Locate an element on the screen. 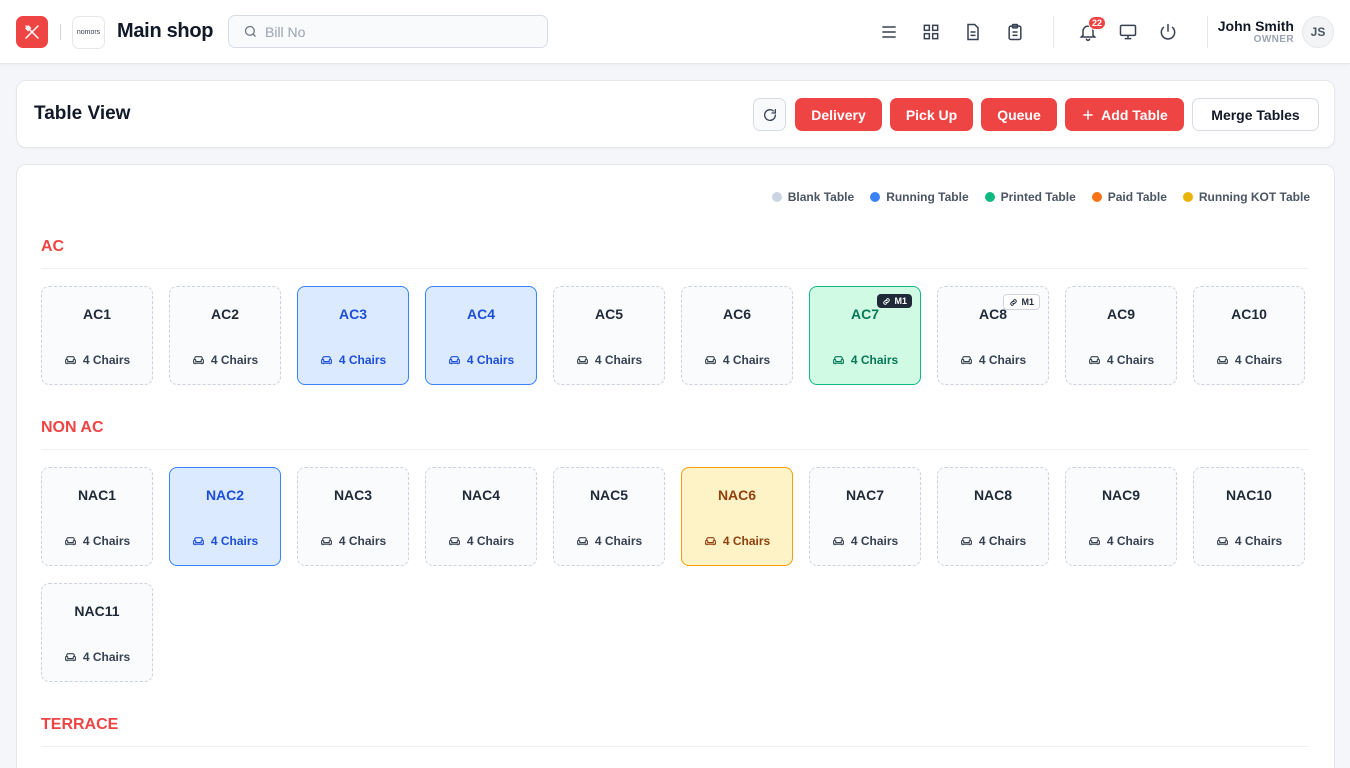  bill-search is located at coordinates (388, 31).